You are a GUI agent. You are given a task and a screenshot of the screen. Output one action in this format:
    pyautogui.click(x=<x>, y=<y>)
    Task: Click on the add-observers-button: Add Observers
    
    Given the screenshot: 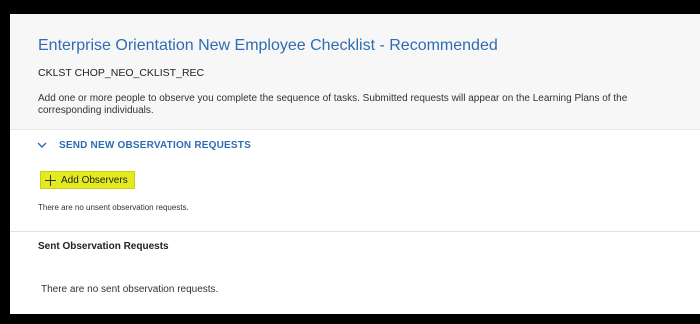 What is the action you would take?
    pyautogui.click(x=87, y=180)
    